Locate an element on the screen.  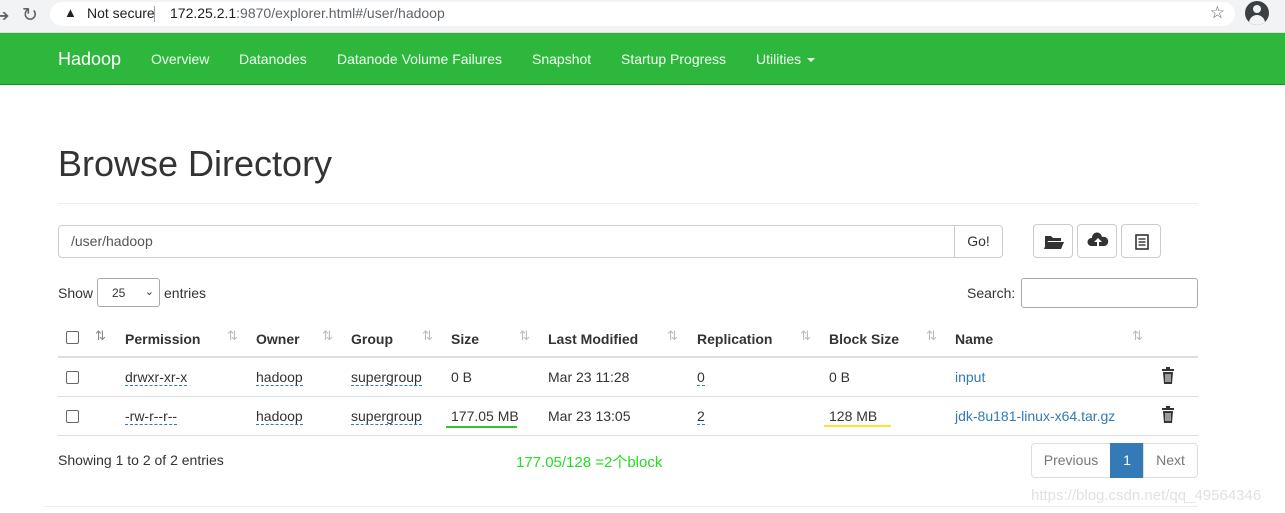
size-cell: 0 B is located at coordinates (462, 377).